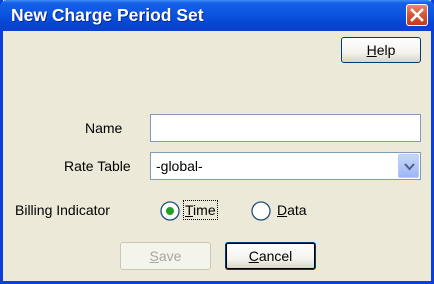 The image size is (434, 284). I want to click on radio-data-label: Data, so click(292, 210).